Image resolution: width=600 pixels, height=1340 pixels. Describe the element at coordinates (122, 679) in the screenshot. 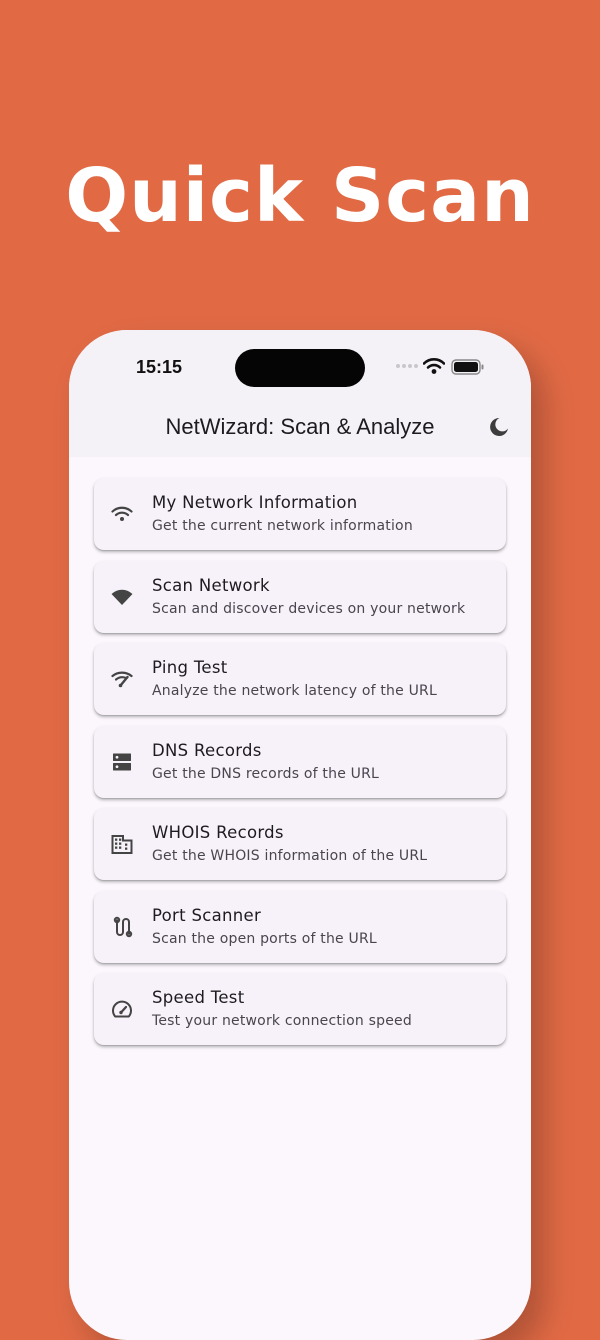

I see `signal-speed-icon` at that location.